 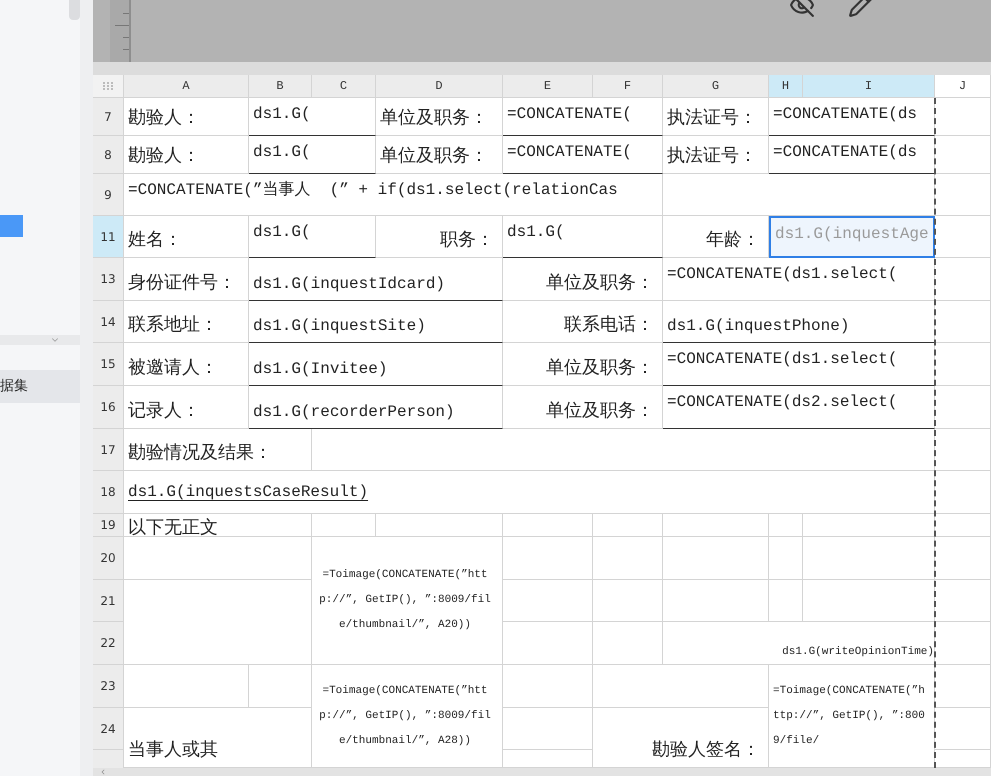 What do you see at coordinates (376, 364) in the screenshot?
I see `sheet-cell: ds1.G(Invitee)` at bounding box center [376, 364].